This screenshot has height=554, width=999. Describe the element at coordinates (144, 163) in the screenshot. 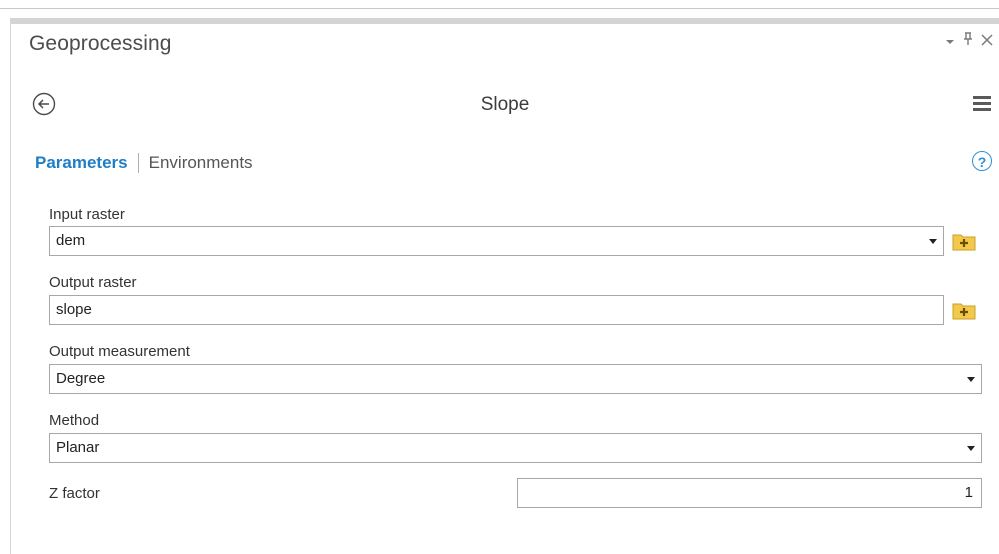

I see `tab-bar: Parameters Environments` at that location.